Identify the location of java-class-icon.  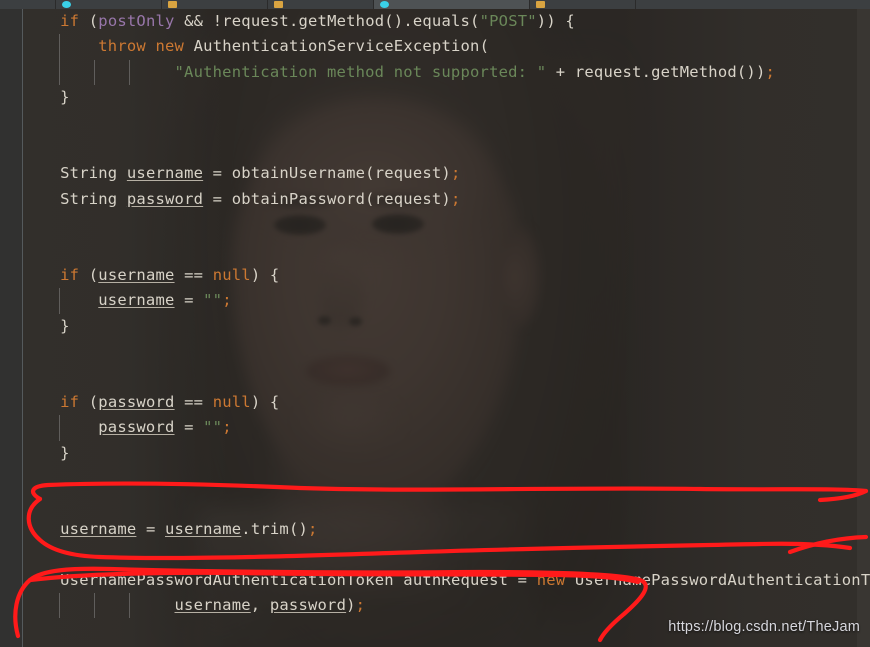
(66, 4).